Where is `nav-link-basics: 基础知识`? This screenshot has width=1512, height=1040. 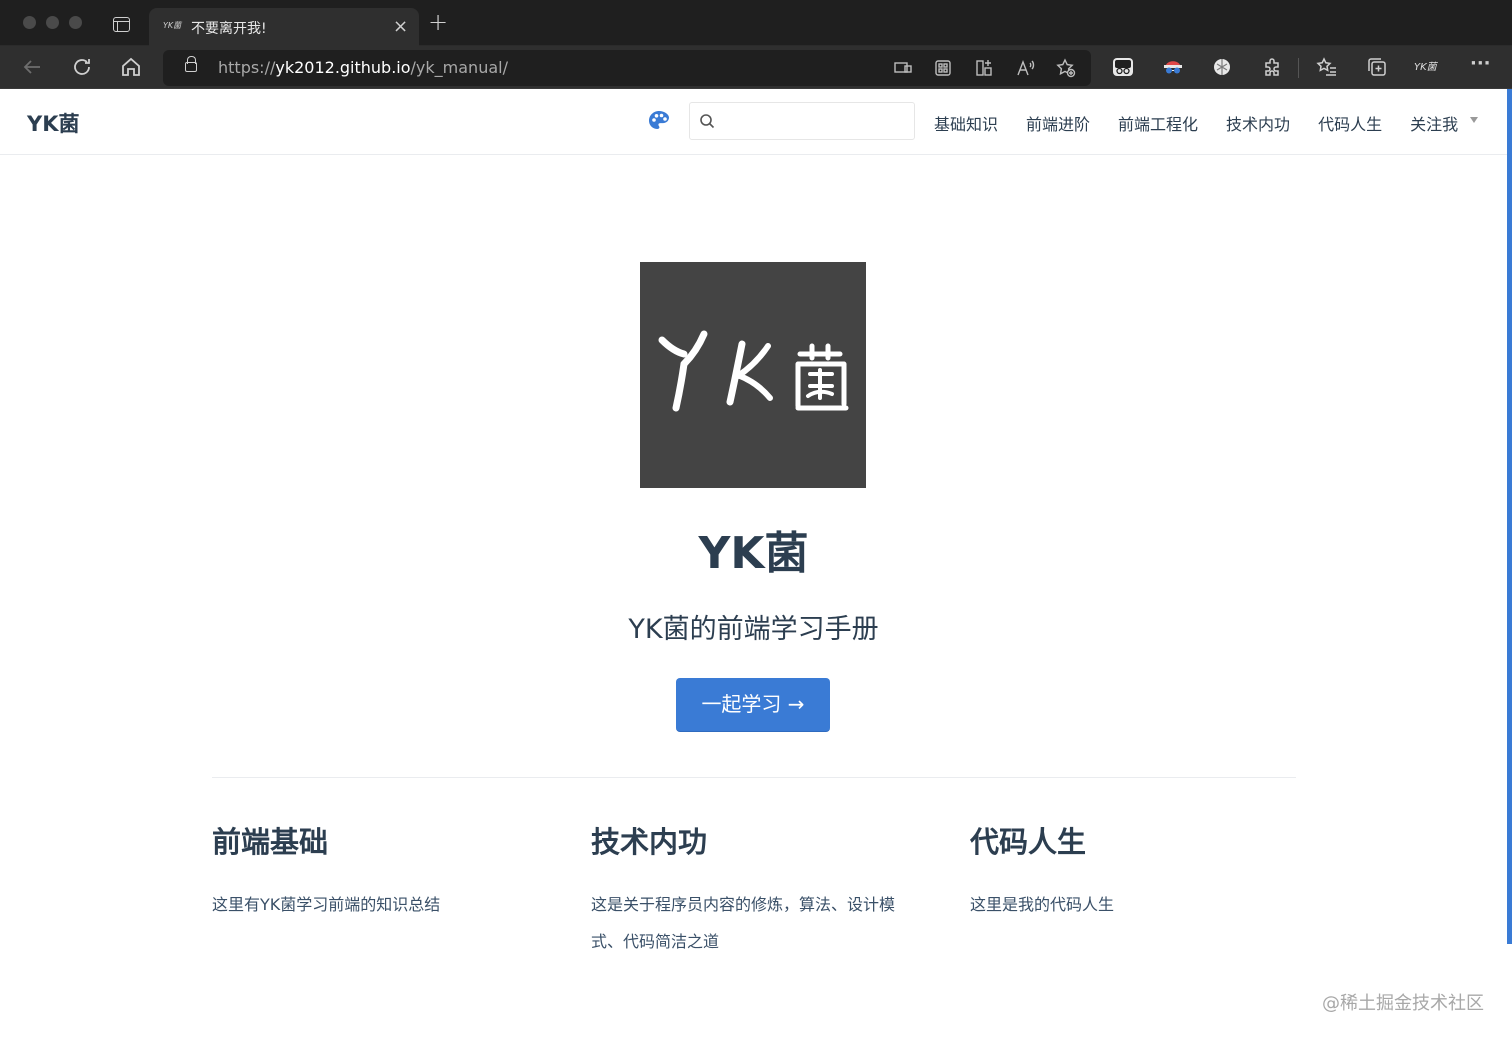 nav-link-basics: 基础知识 is located at coordinates (966, 123).